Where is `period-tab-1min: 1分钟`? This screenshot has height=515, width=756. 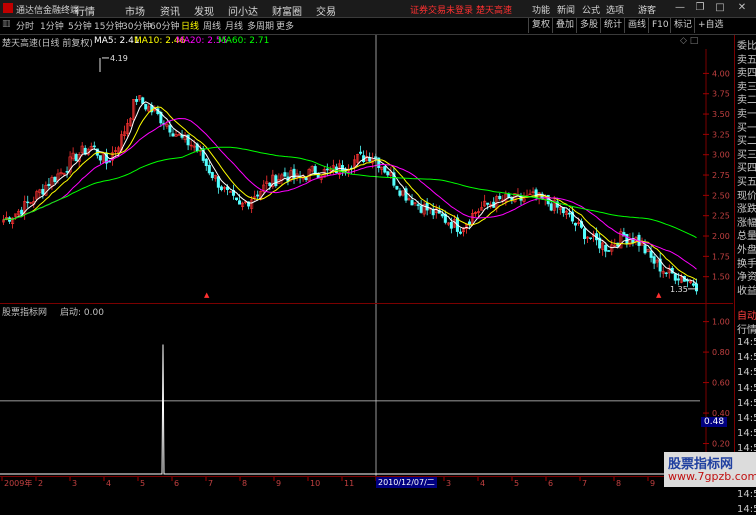 period-tab-1min: 1分钟 is located at coordinates (52, 25).